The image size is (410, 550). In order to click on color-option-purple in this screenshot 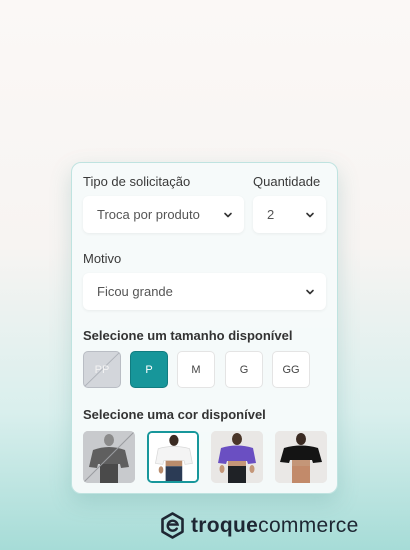, I will do `click(237, 457)`.